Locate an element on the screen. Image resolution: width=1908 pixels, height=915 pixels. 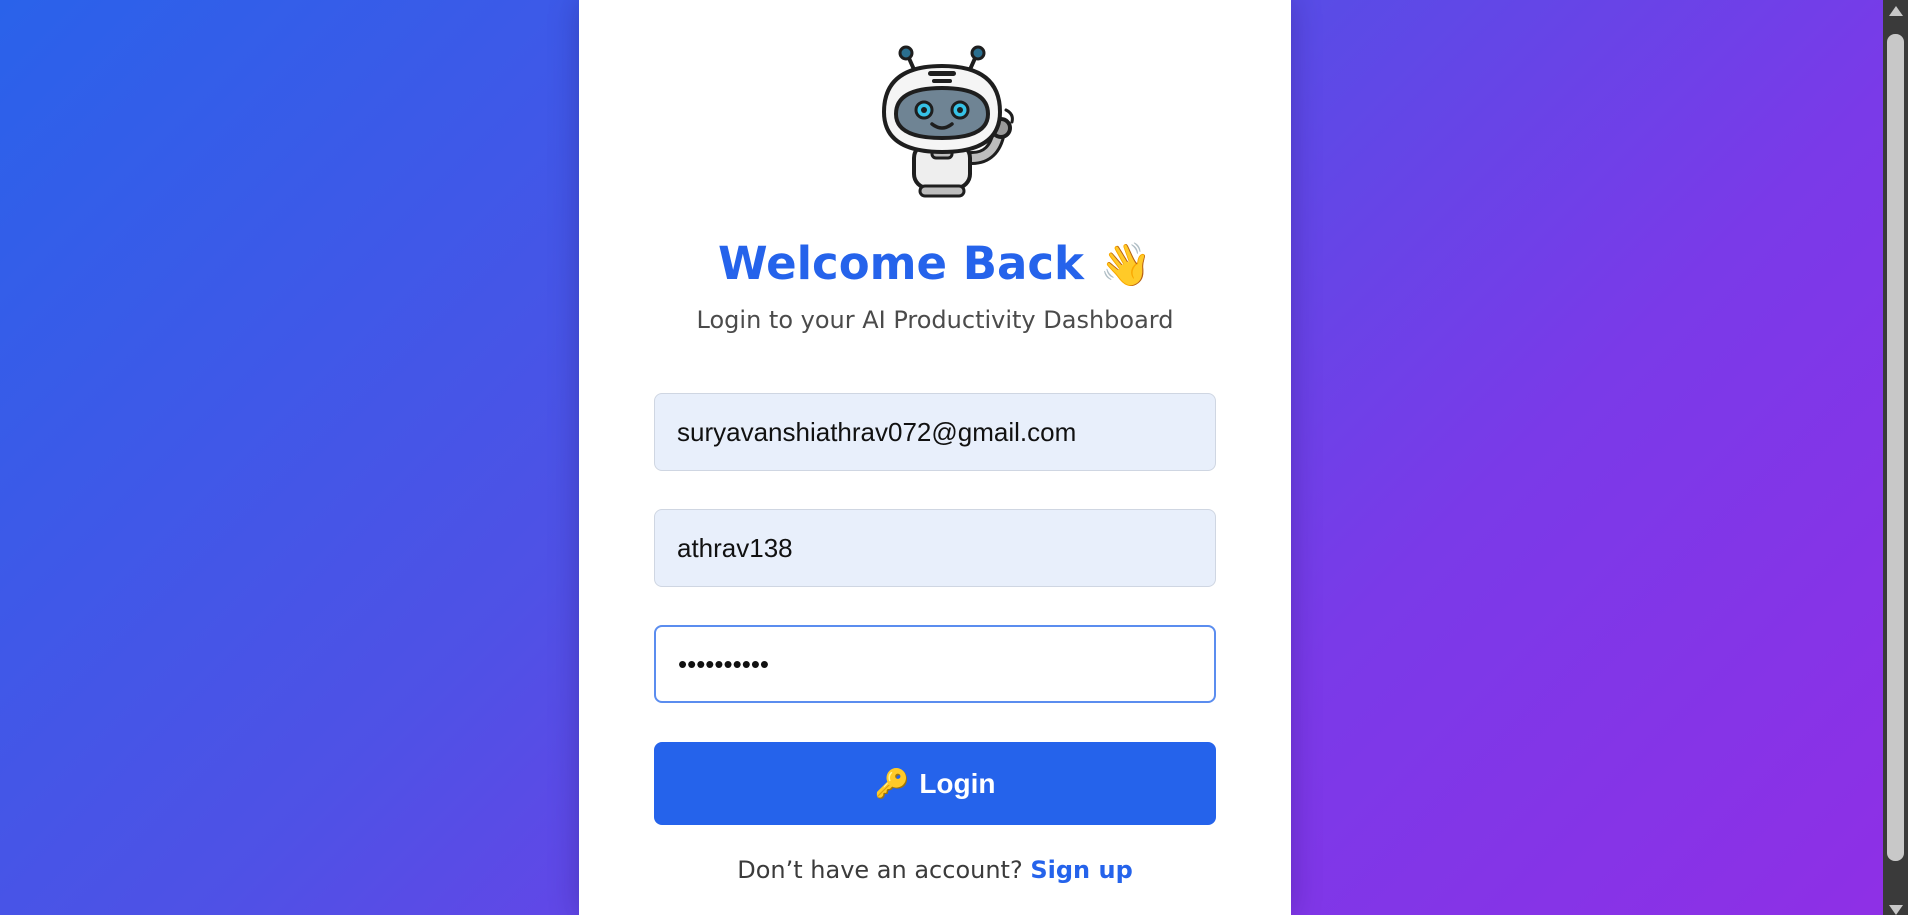
signup-prompt: Don’t have an account? Sign up is located at coordinates (935, 870).